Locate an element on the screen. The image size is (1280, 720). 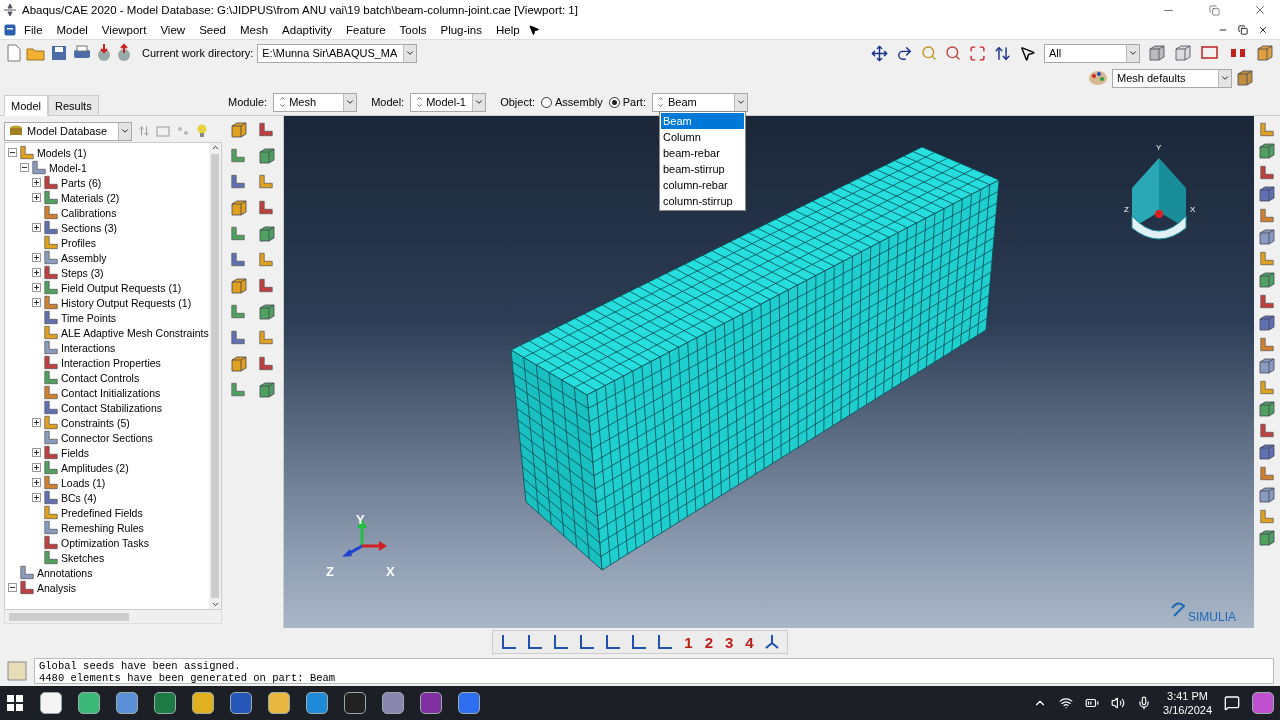
palette-icon is located at coordinates (1098, 78).